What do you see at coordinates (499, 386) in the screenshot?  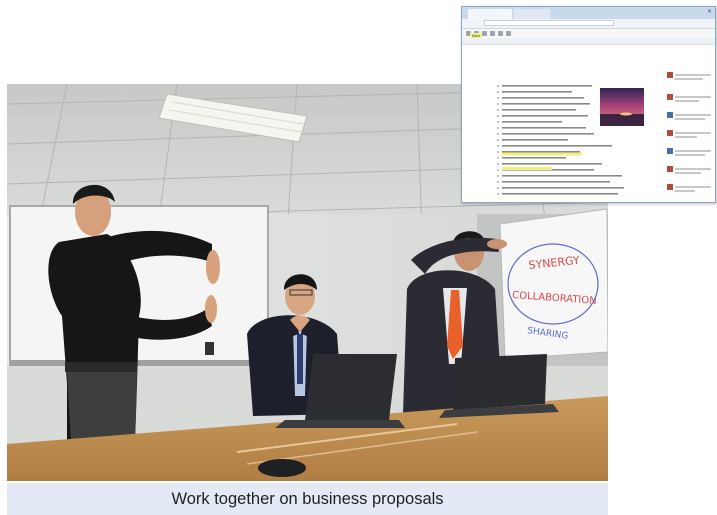 I see `laptop-right` at bounding box center [499, 386].